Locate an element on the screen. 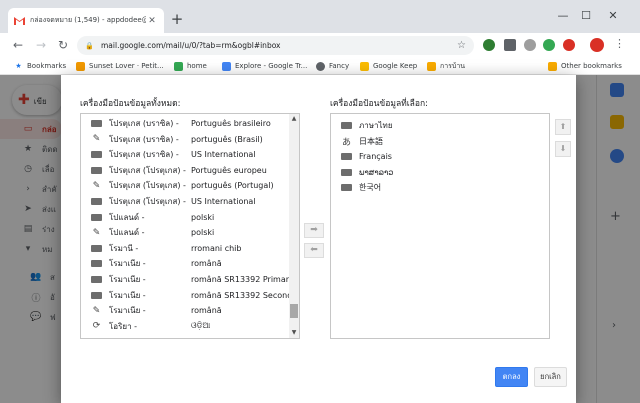 This screenshot has width=640, height=403. forward-arrow-icon: → is located at coordinates (41, 45).